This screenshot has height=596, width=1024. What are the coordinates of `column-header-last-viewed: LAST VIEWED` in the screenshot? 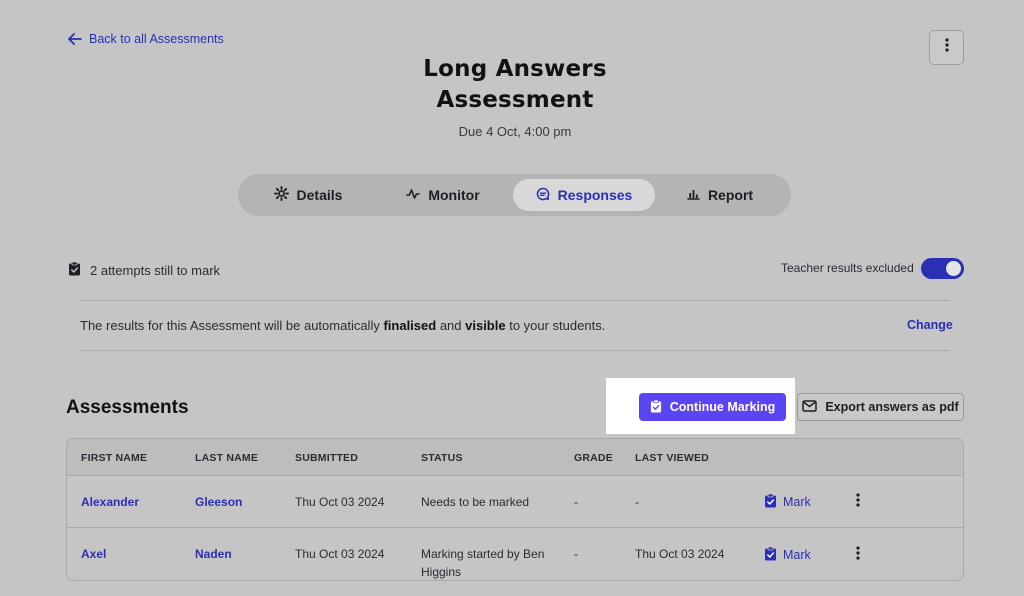 It's located at (672, 458).